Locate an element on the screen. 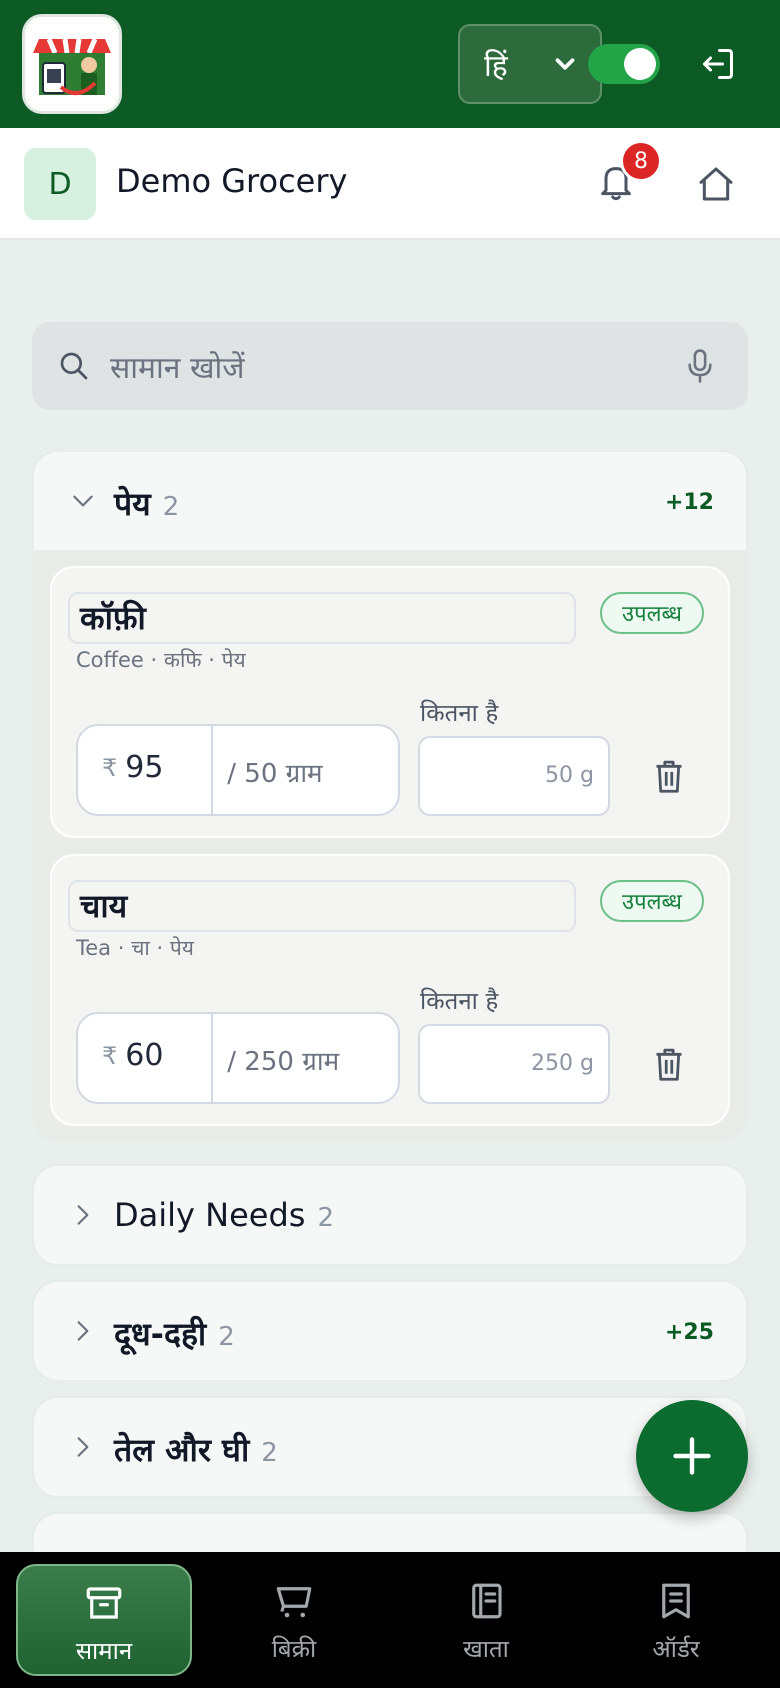 The image size is (780, 1688). store-name: Demo Grocery is located at coordinates (232, 181).